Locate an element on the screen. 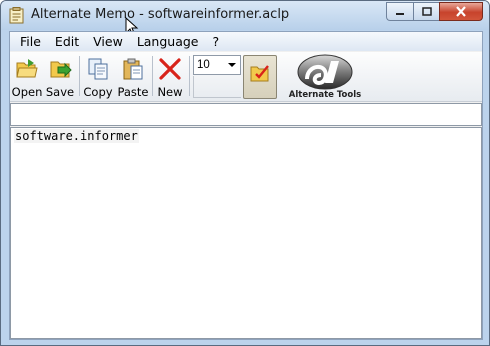  menu-edit: Edit is located at coordinates (67, 41).